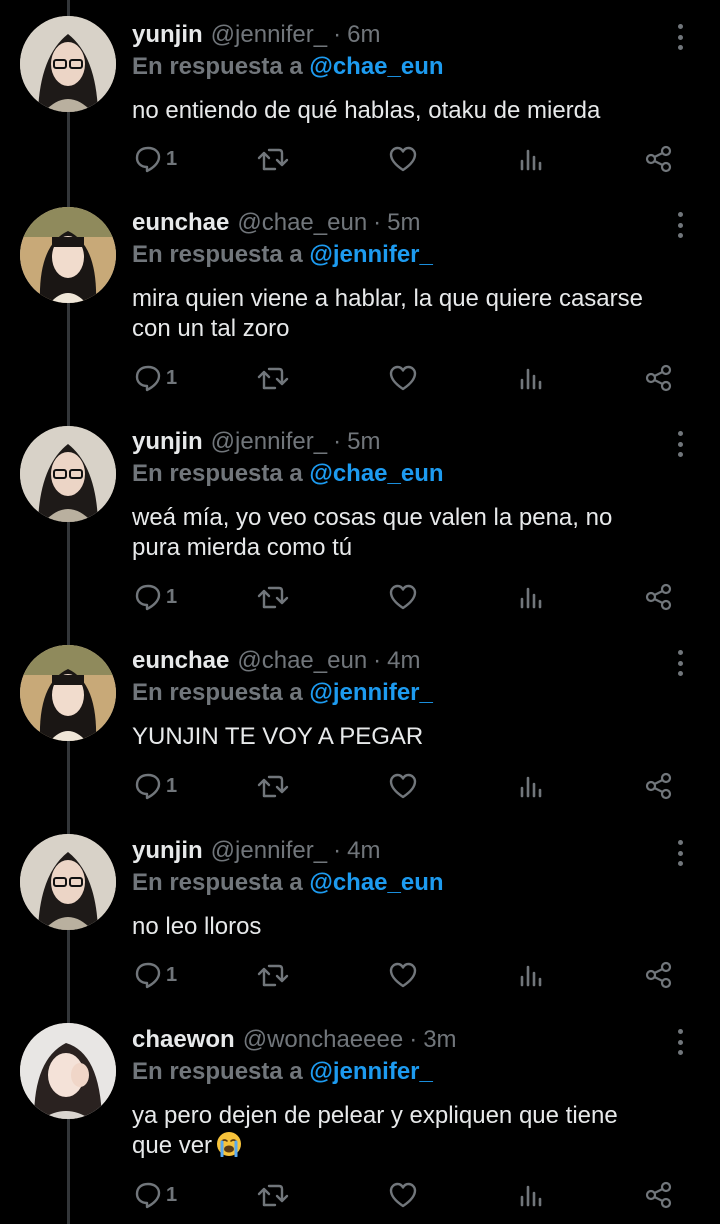  I want to click on reply-context: En respuesta a @jennifer_, so click(282, 1072).